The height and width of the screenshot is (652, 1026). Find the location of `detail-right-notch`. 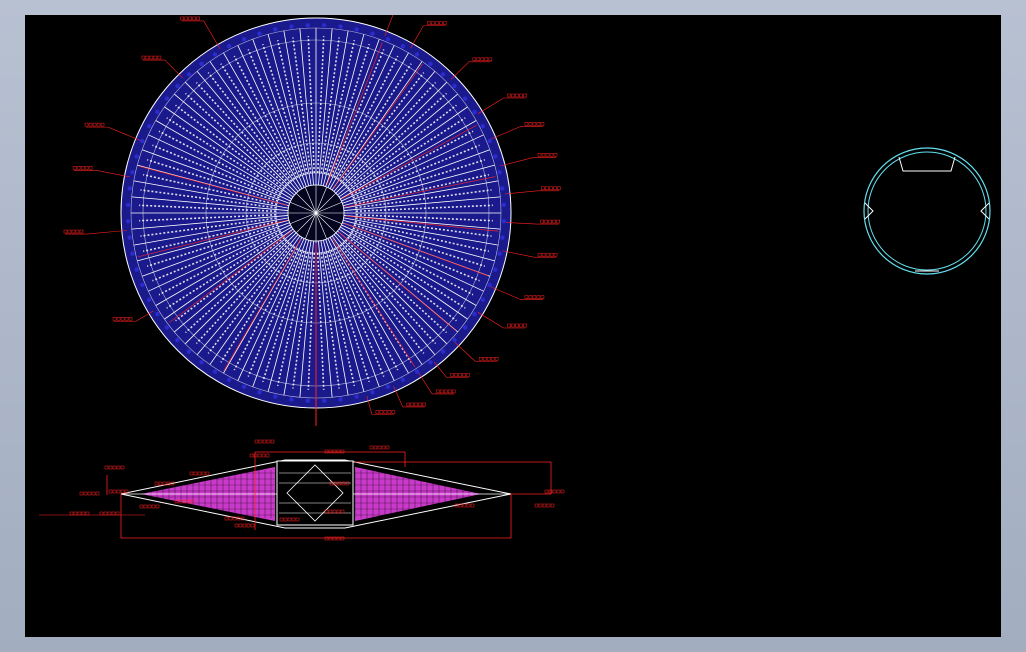

detail-right-notch is located at coordinates (985, 211).